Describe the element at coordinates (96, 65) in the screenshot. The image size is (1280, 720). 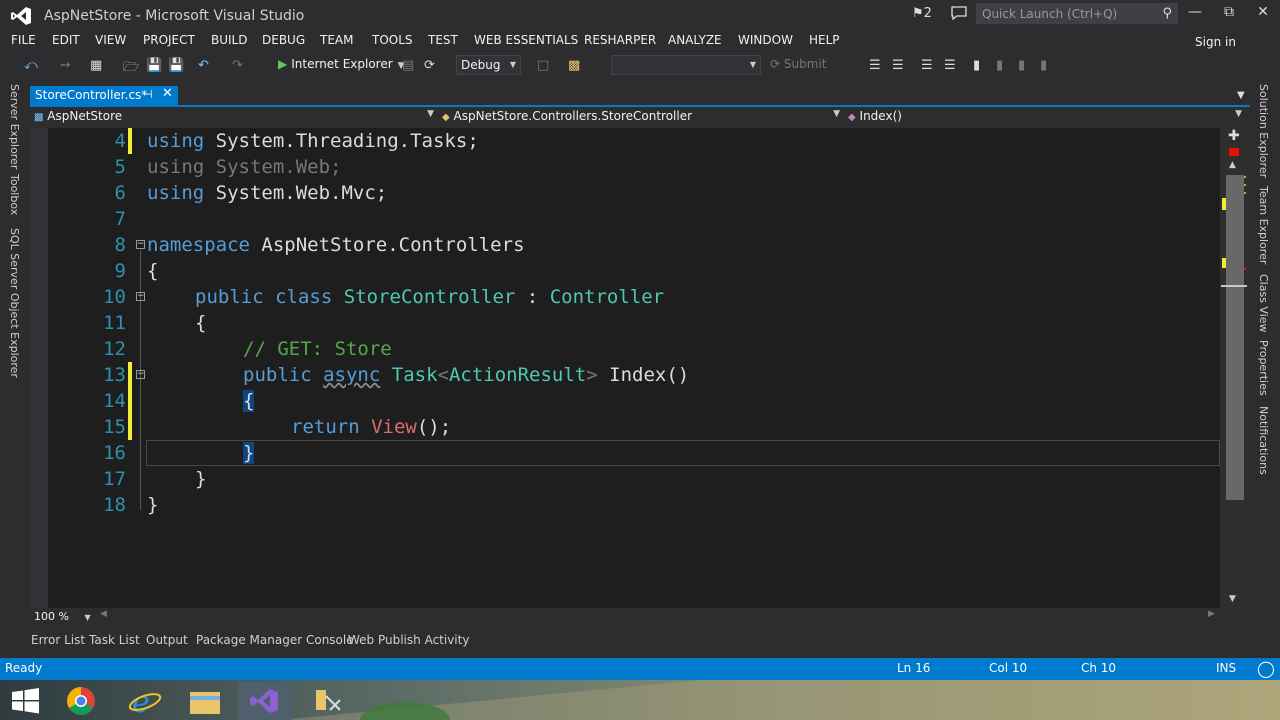
I see `new-project-icon: ▦` at that location.